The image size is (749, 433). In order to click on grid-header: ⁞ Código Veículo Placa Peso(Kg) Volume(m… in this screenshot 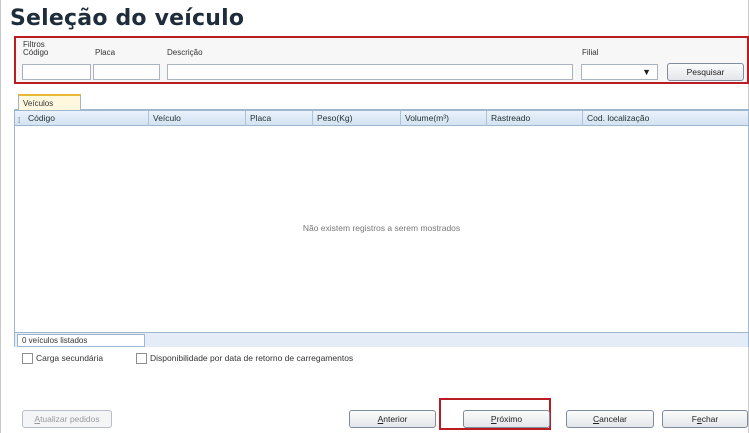, I will do `click(381, 118)`.